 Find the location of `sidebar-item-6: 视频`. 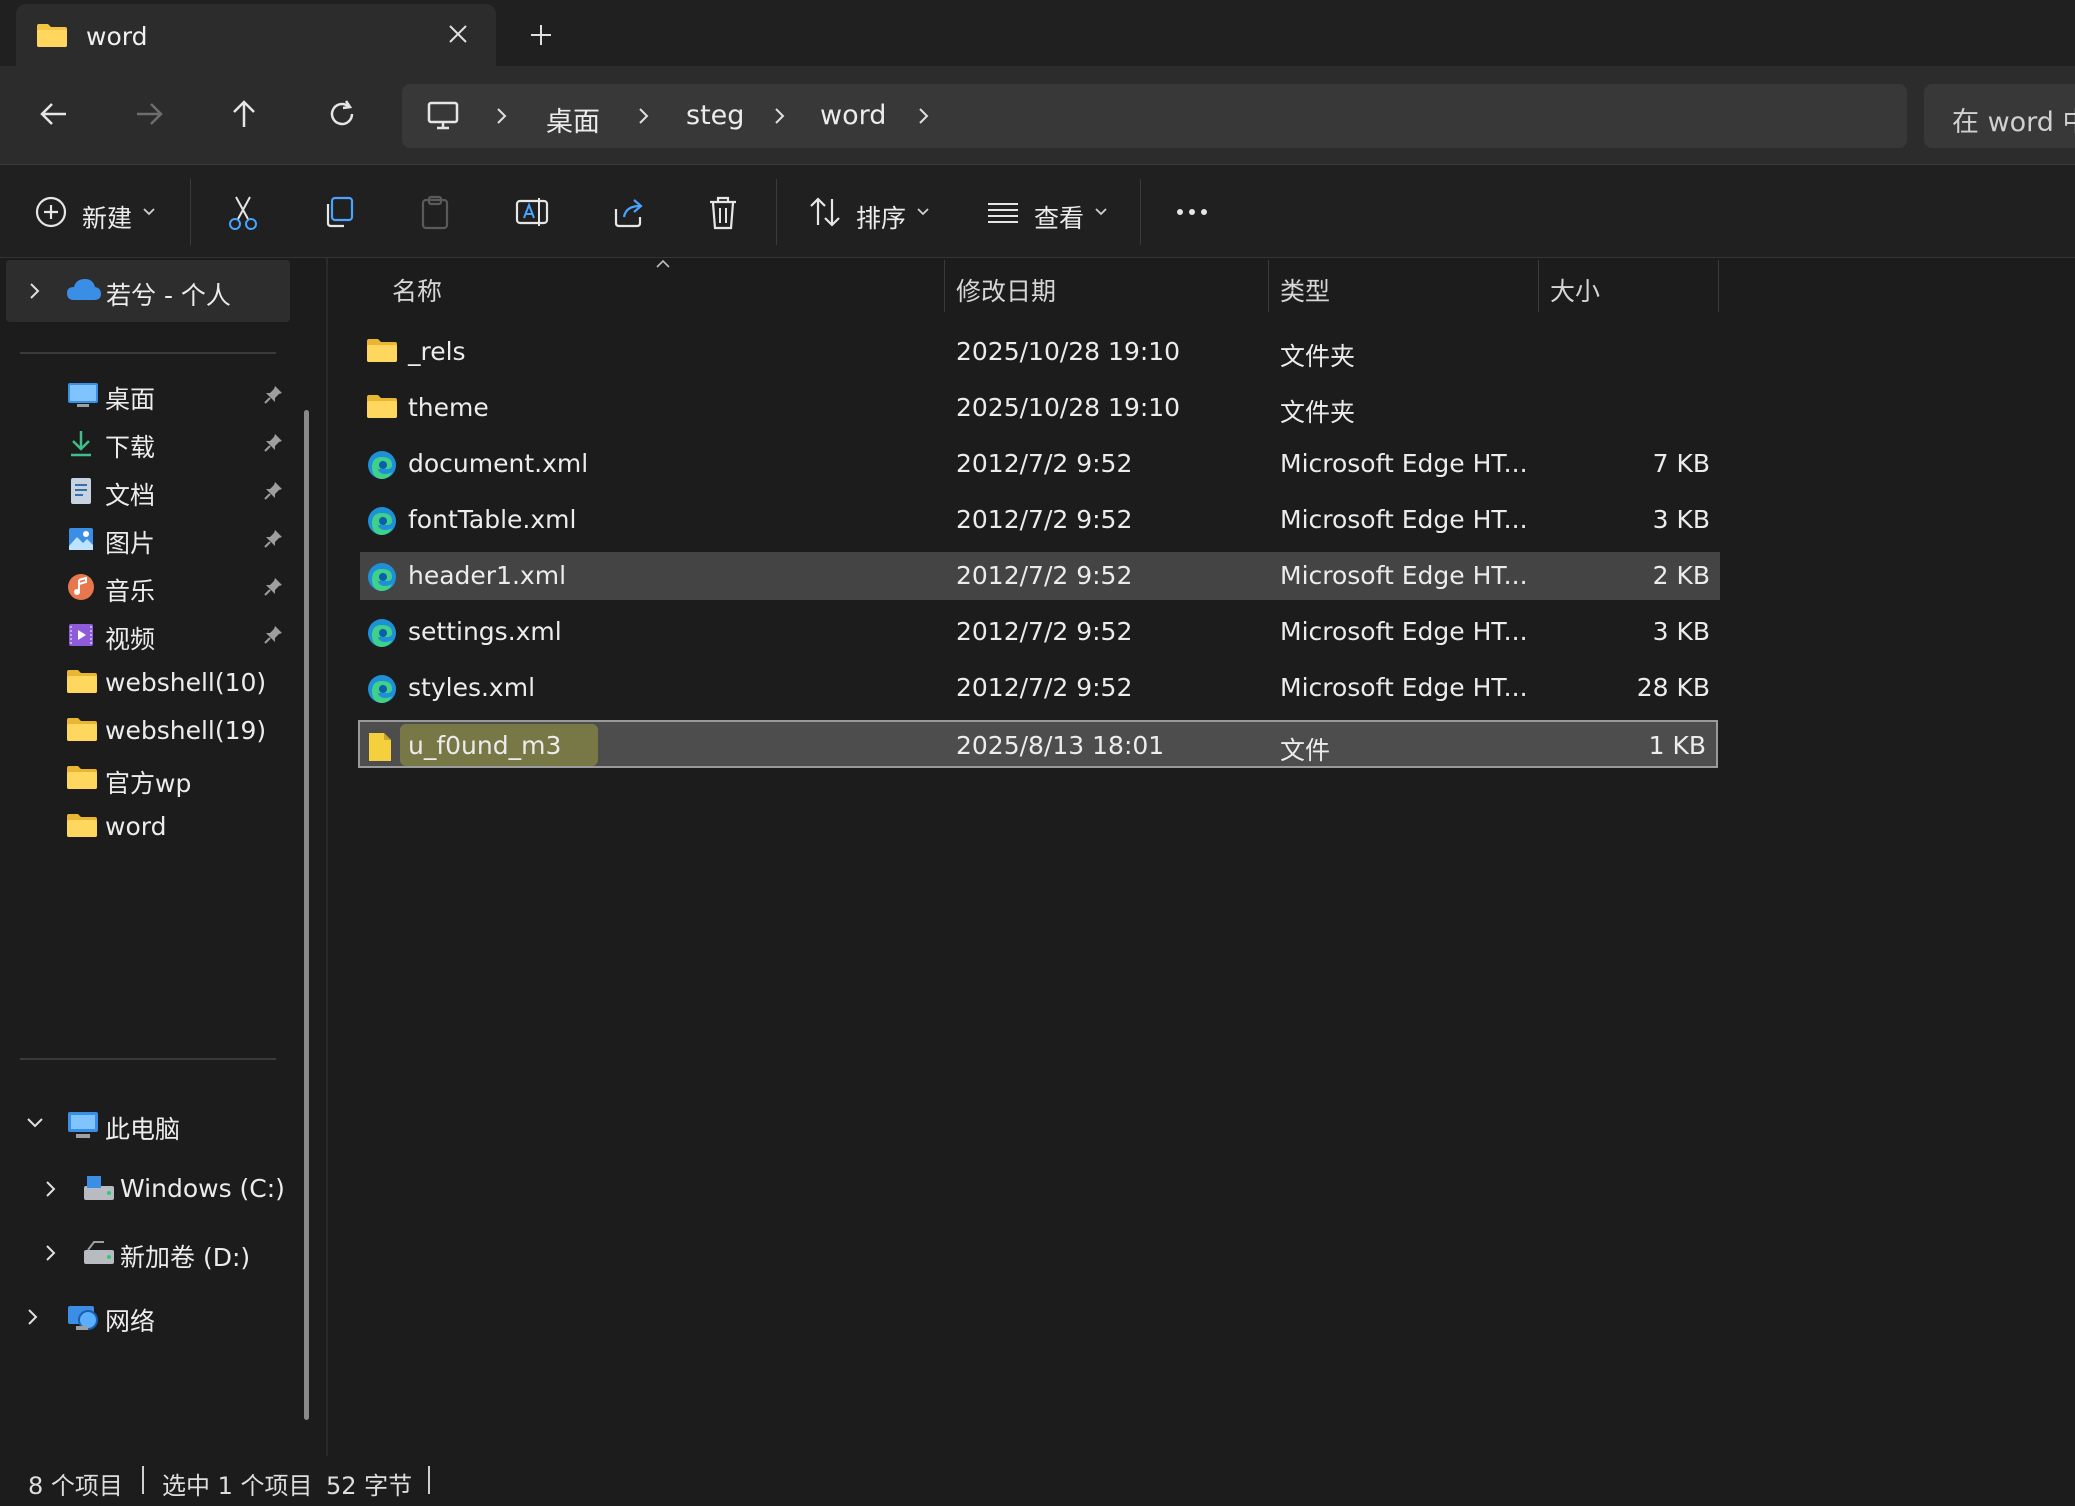

sidebar-item-6: 视频 is located at coordinates (150, 636).